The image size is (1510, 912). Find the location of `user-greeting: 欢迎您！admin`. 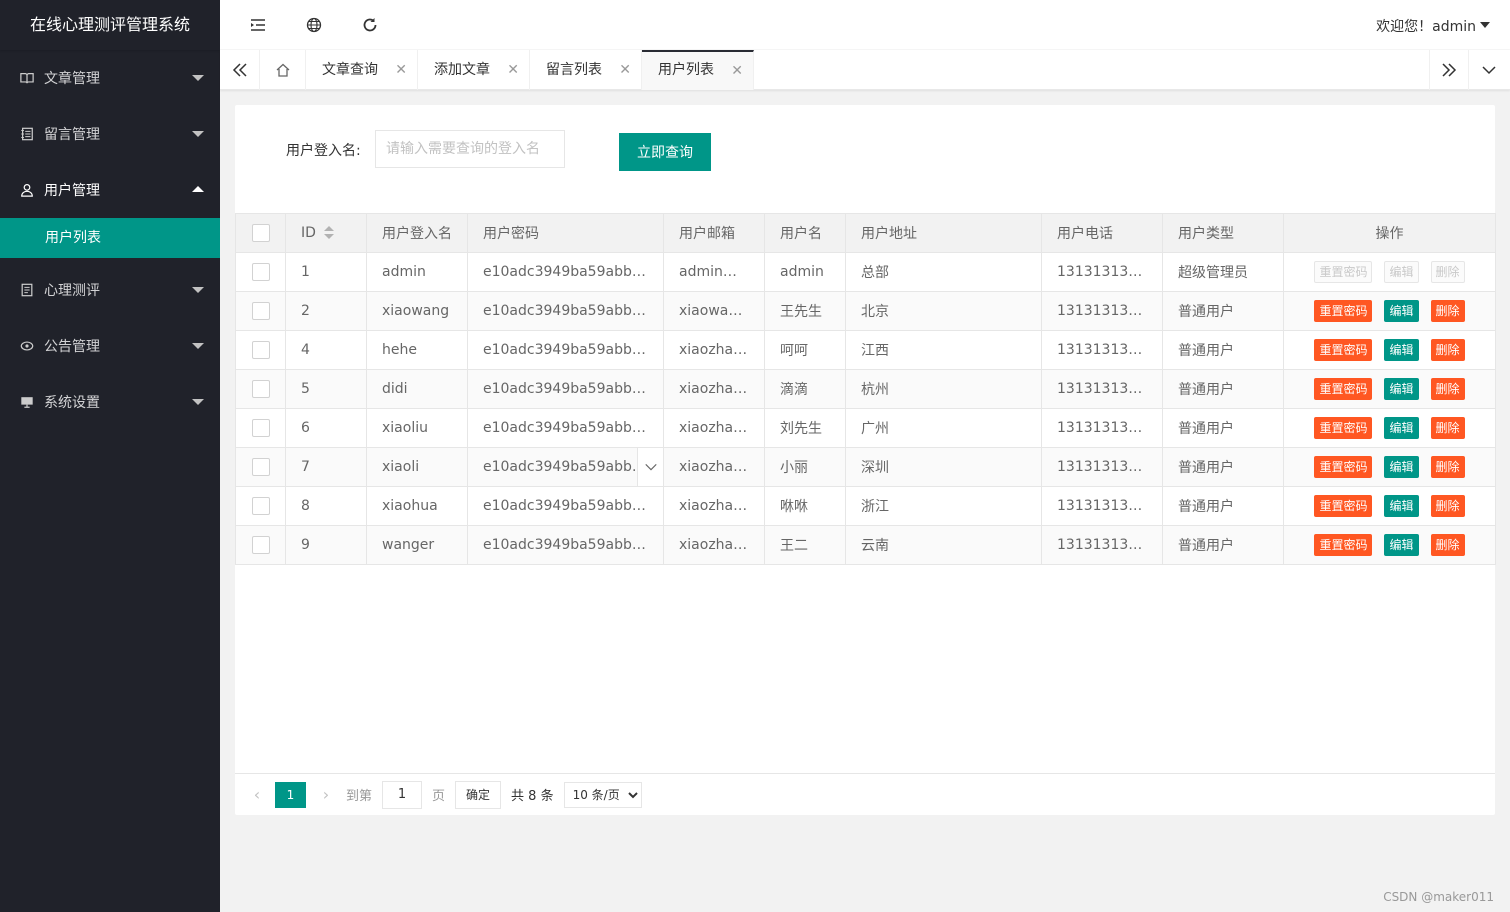

user-greeting: 欢迎您！admin is located at coordinates (1426, 26).